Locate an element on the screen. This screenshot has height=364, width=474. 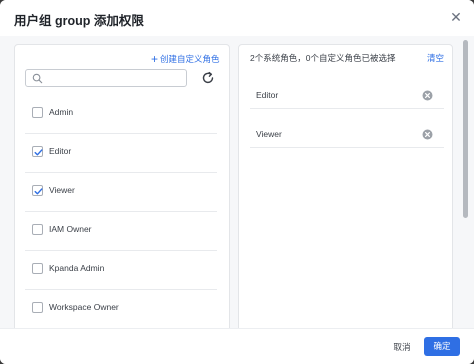
scroll-thumb is located at coordinates (465, 129).